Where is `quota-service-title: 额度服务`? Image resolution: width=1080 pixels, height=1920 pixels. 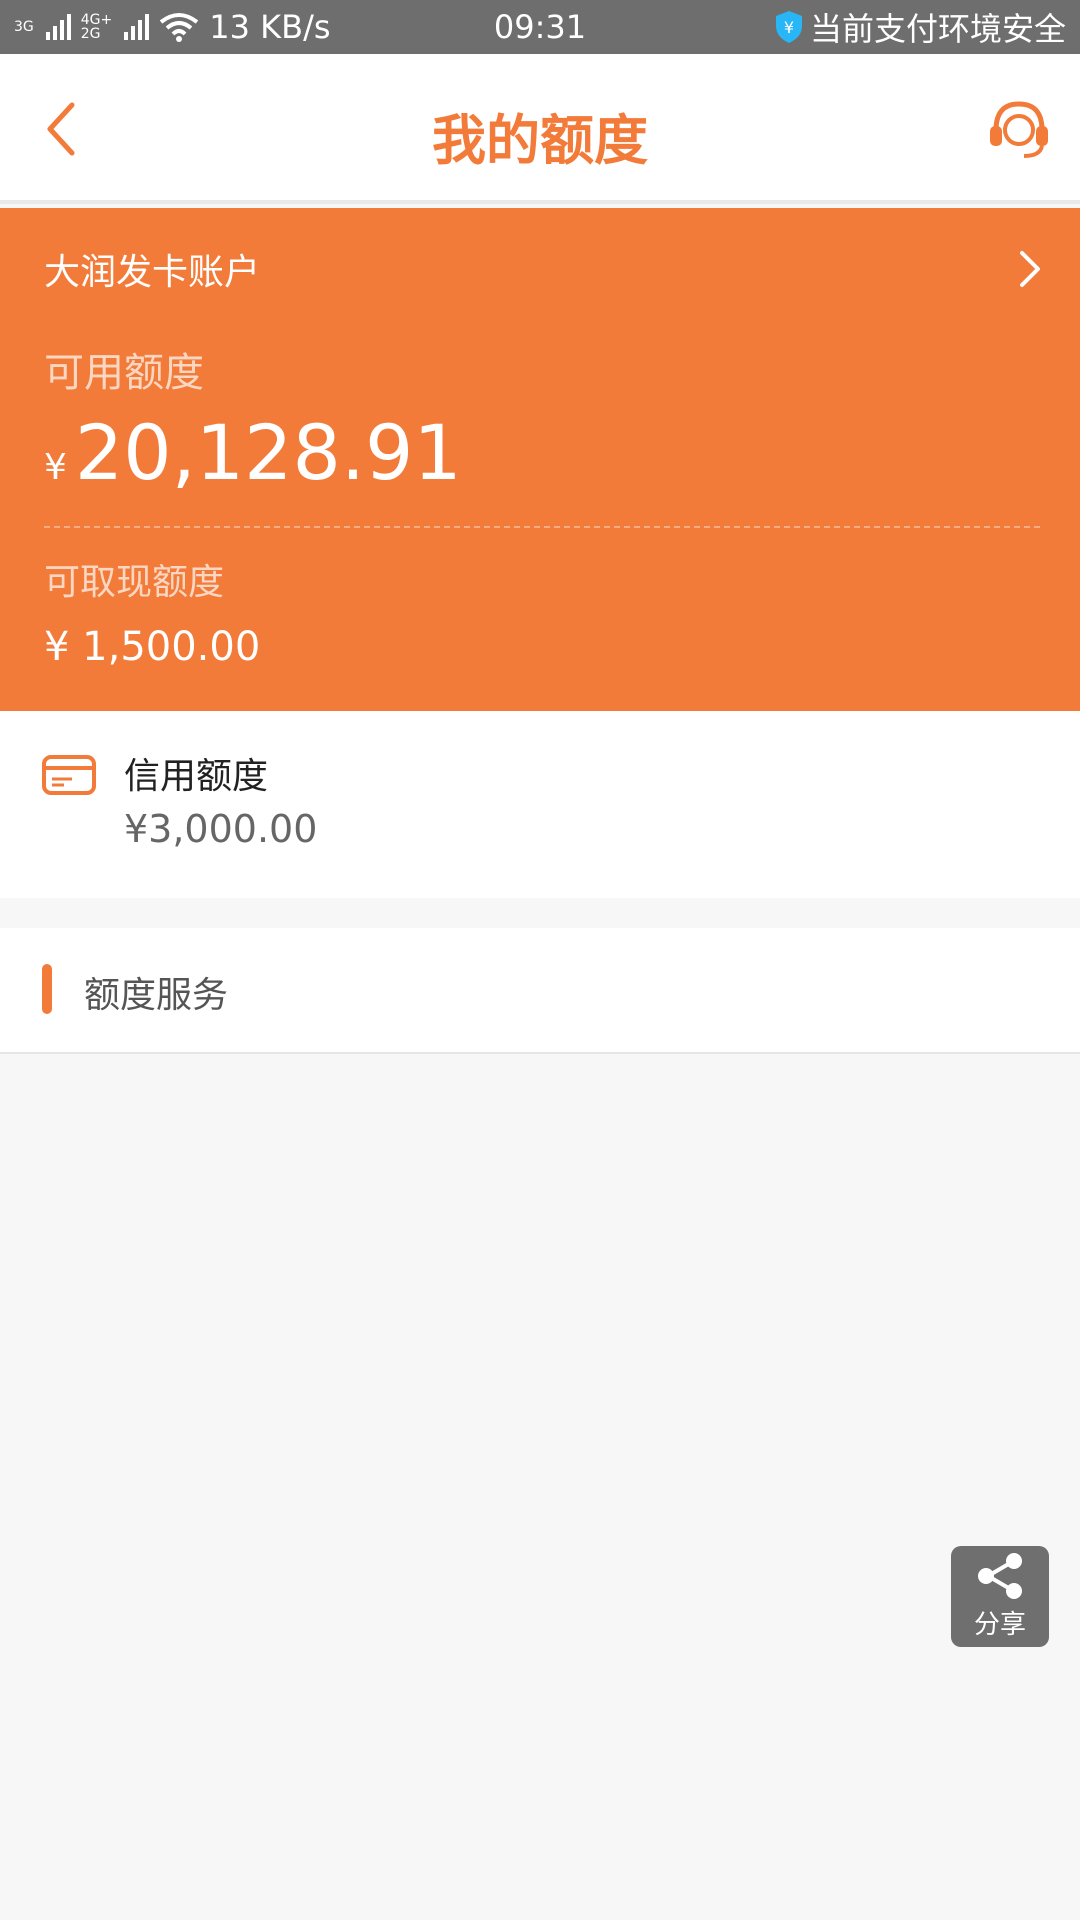 quota-service-title: 额度服务 is located at coordinates (156, 995).